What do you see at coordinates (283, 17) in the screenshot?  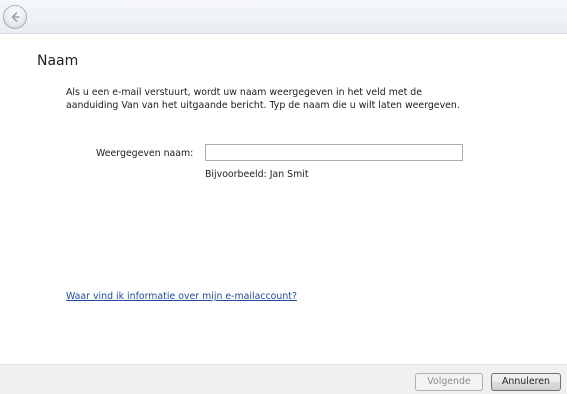 I see `wizard-header-bar` at bounding box center [283, 17].